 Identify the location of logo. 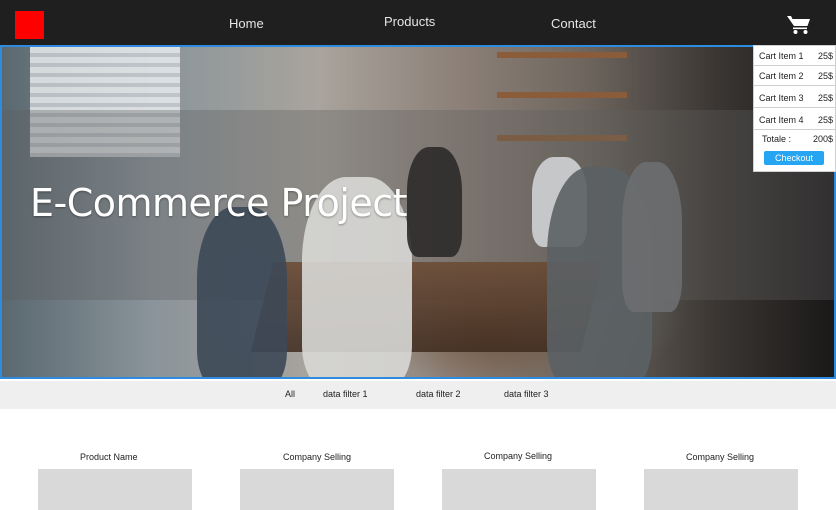
(29, 25).